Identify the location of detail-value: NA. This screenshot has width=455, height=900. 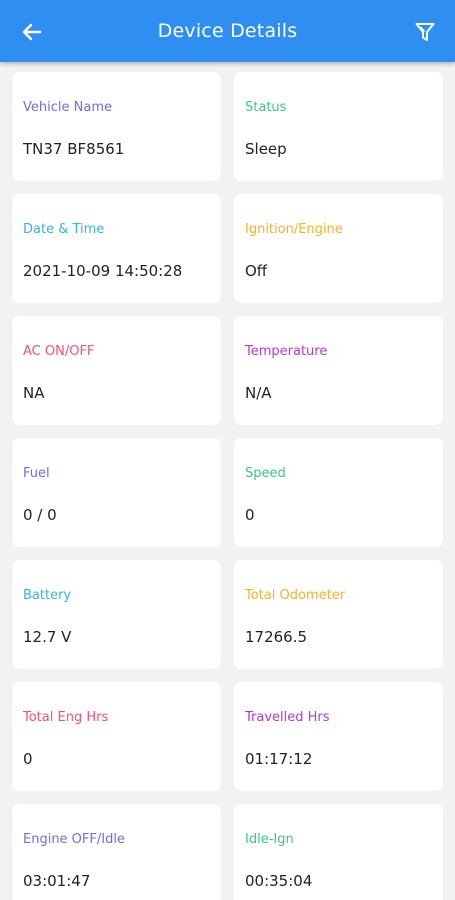
(34, 393).